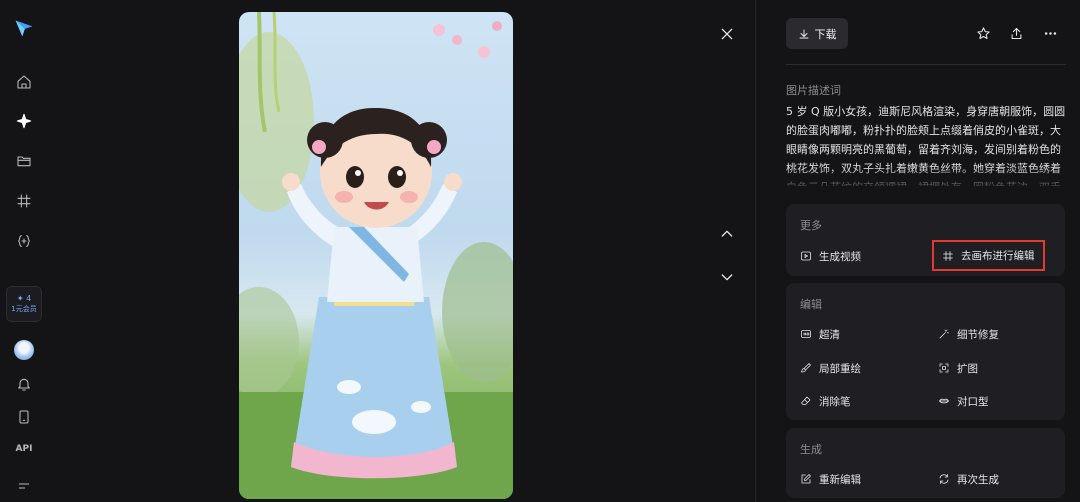  Describe the element at coordinates (24, 417) in the screenshot. I see `phone-icon` at that location.